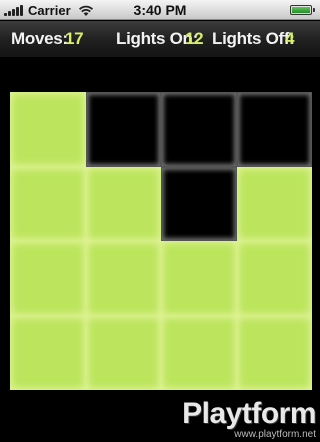  I want to click on light-cell-r2-c1, so click(48, 203).